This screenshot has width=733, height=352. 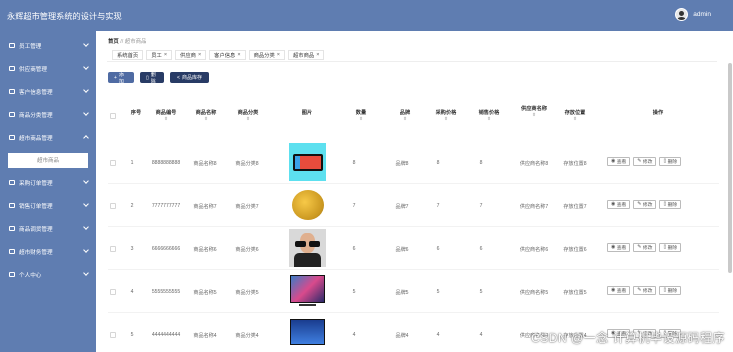 What do you see at coordinates (354, 292) in the screenshot?
I see `cell-quantity: 5` at bounding box center [354, 292].